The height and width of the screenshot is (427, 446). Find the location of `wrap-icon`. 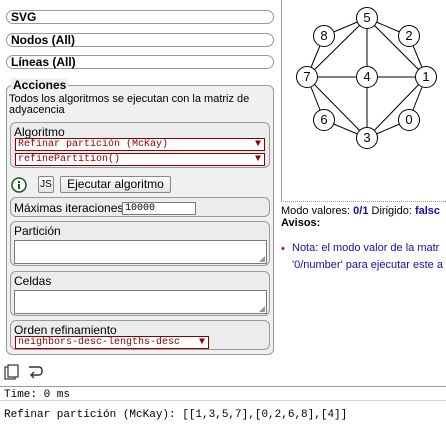

wrap-icon is located at coordinates (35, 372).